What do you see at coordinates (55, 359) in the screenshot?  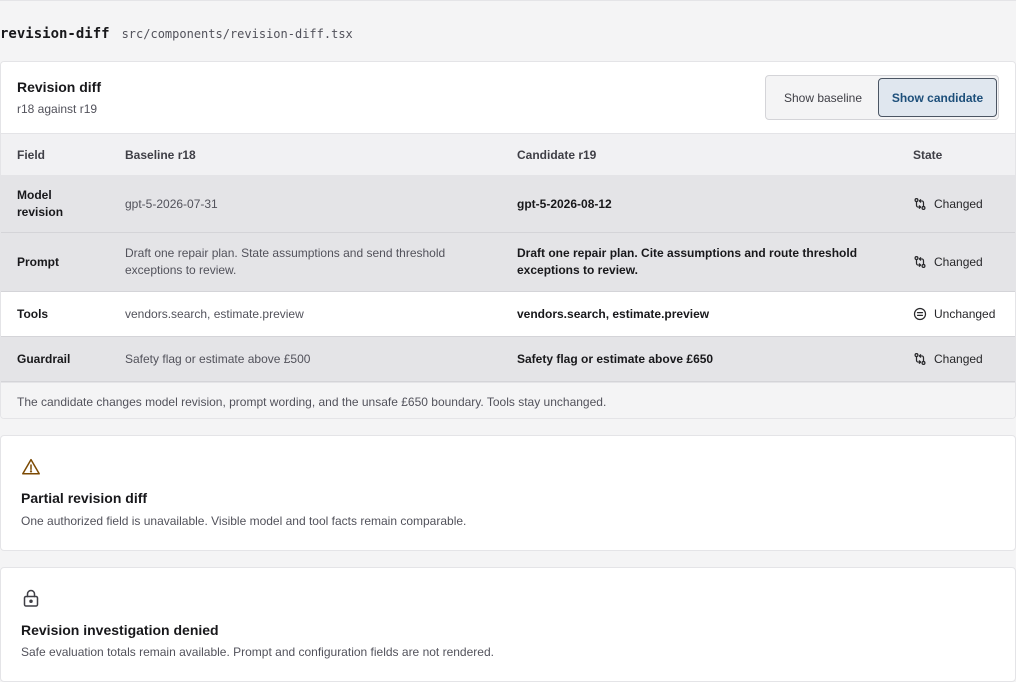 I see `field-cell: Guardrail` at bounding box center [55, 359].